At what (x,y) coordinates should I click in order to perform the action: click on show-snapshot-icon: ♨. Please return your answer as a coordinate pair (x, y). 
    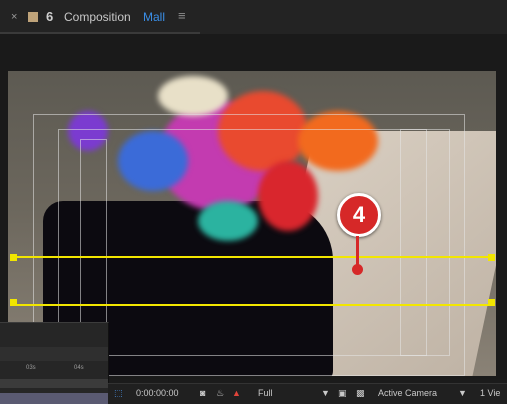
    Looking at the image, I should click on (220, 393).